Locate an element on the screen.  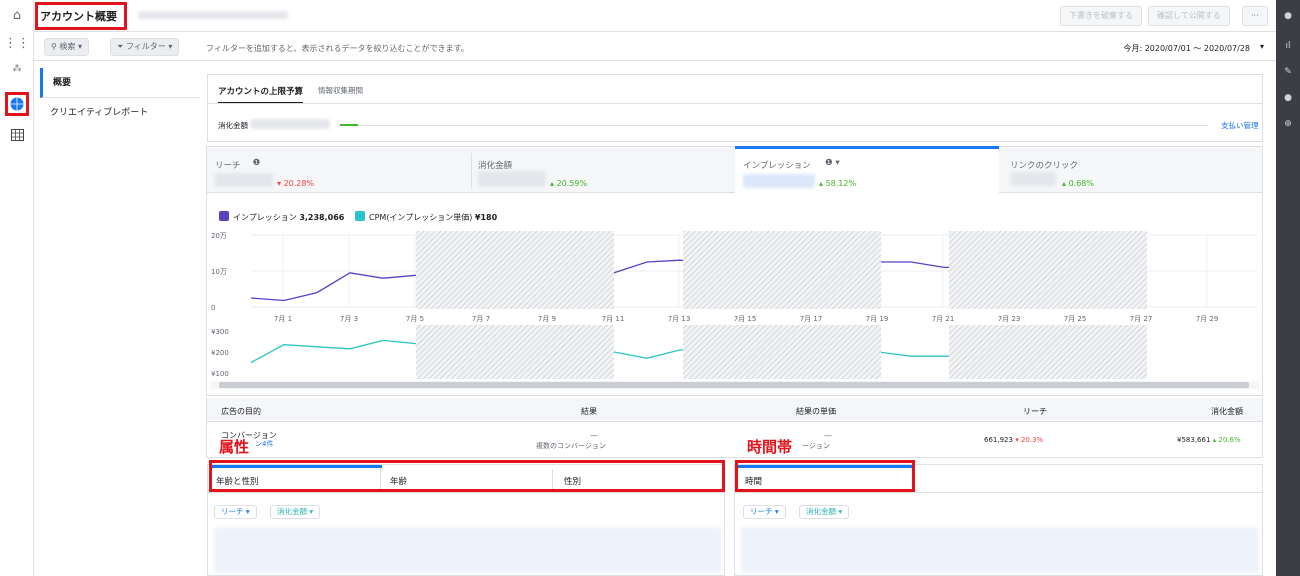
result-cell: — is located at coordinates (594, 435).